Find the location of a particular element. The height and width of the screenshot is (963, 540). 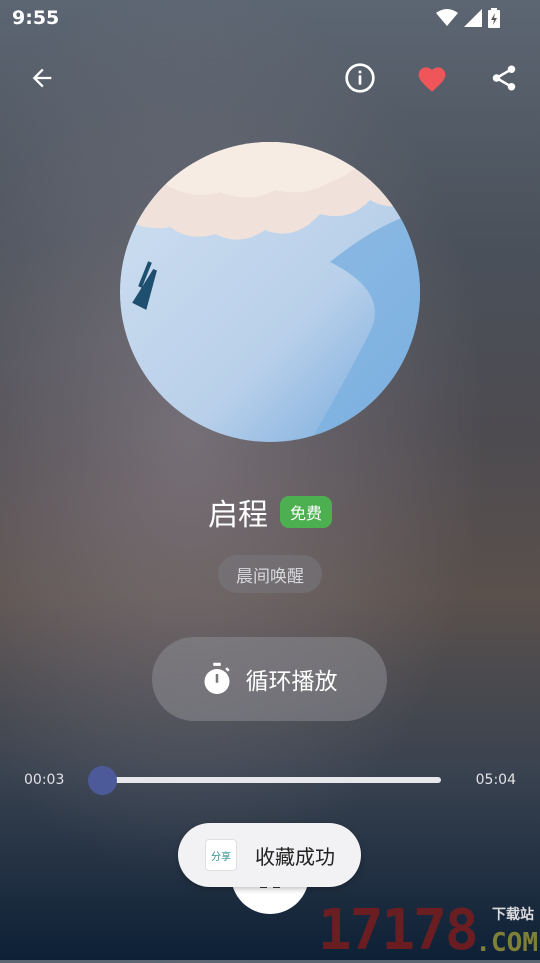

share-button is located at coordinates (504, 78).